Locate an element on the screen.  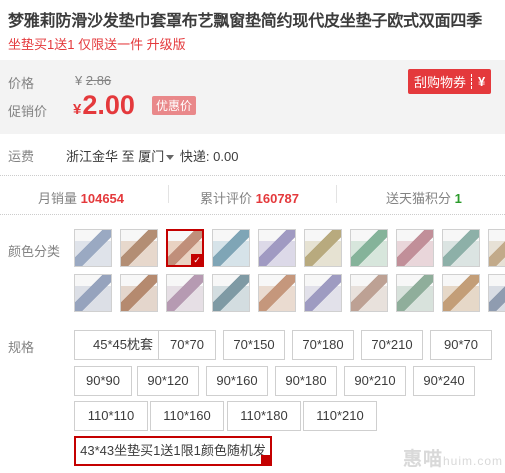
product-title: 梦雅莉防滑沙发垫巾套罩布艺飘窗垫简约现代皮坐垫子欧式双面四季 is located at coordinates (245, 21).